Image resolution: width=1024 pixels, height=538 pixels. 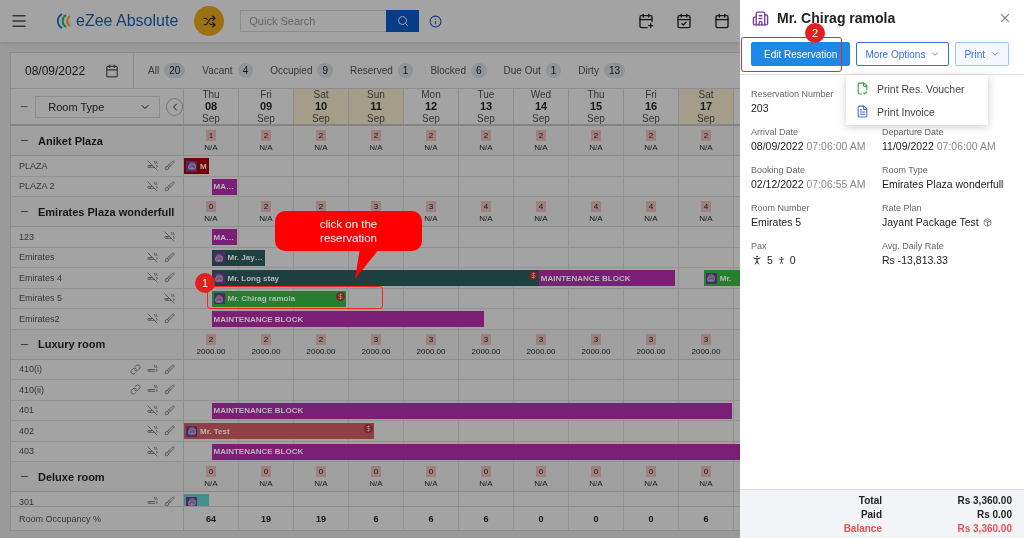 What do you see at coordinates (1005, 18) in the screenshot?
I see `close-icon` at bounding box center [1005, 18].